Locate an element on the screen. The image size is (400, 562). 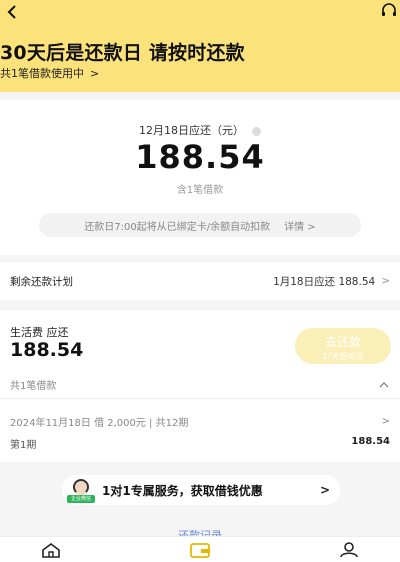
due-date-label: 12月18日应还（元） is located at coordinates (200, 130).